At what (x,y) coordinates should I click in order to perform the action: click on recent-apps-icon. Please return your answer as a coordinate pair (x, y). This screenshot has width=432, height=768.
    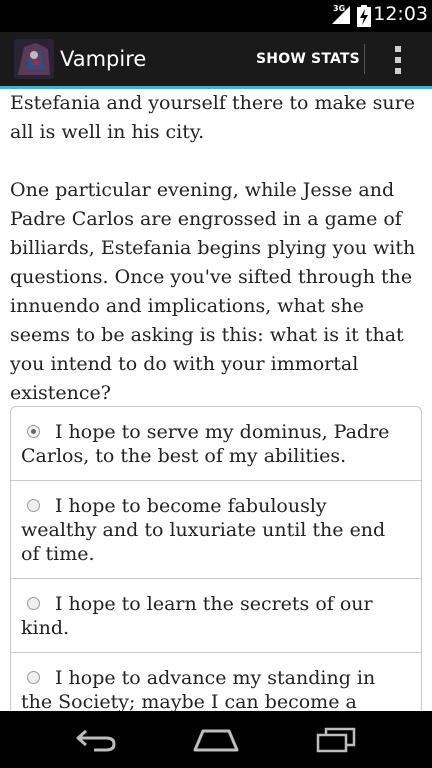
    Looking at the image, I should click on (336, 739).